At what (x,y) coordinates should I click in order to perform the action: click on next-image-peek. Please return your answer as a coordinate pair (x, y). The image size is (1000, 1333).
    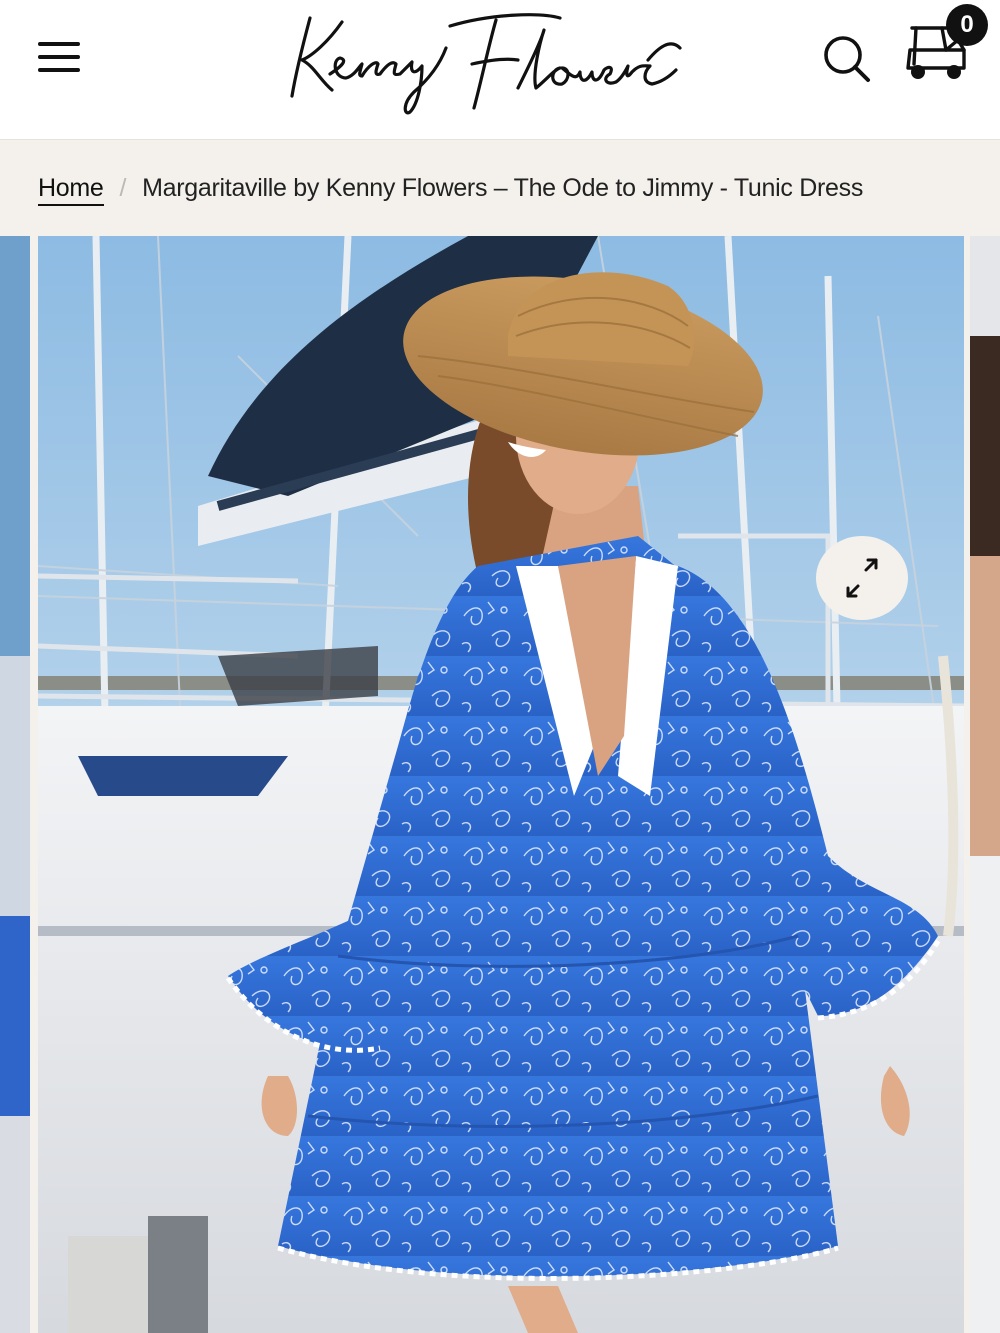
    Looking at the image, I should click on (985, 784).